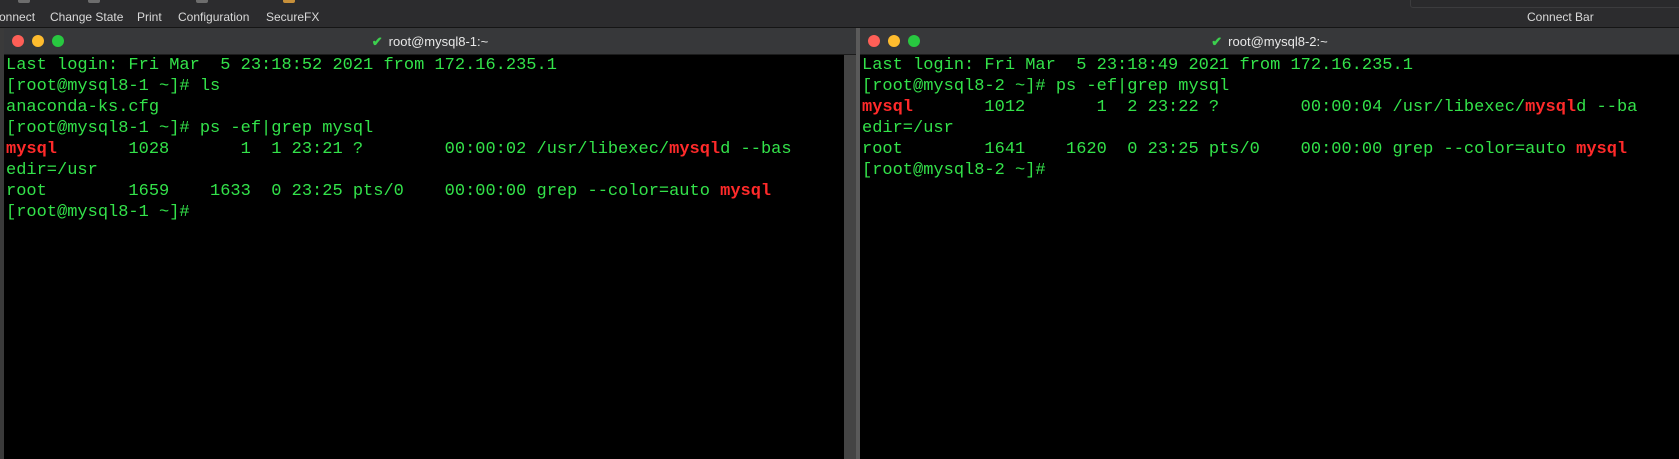 The height and width of the screenshot is (459, 1679). Describe the element at coordinates (399, 107) in the screenshot. I see `terminal-line: anaconda-ks.cfg` at that location.